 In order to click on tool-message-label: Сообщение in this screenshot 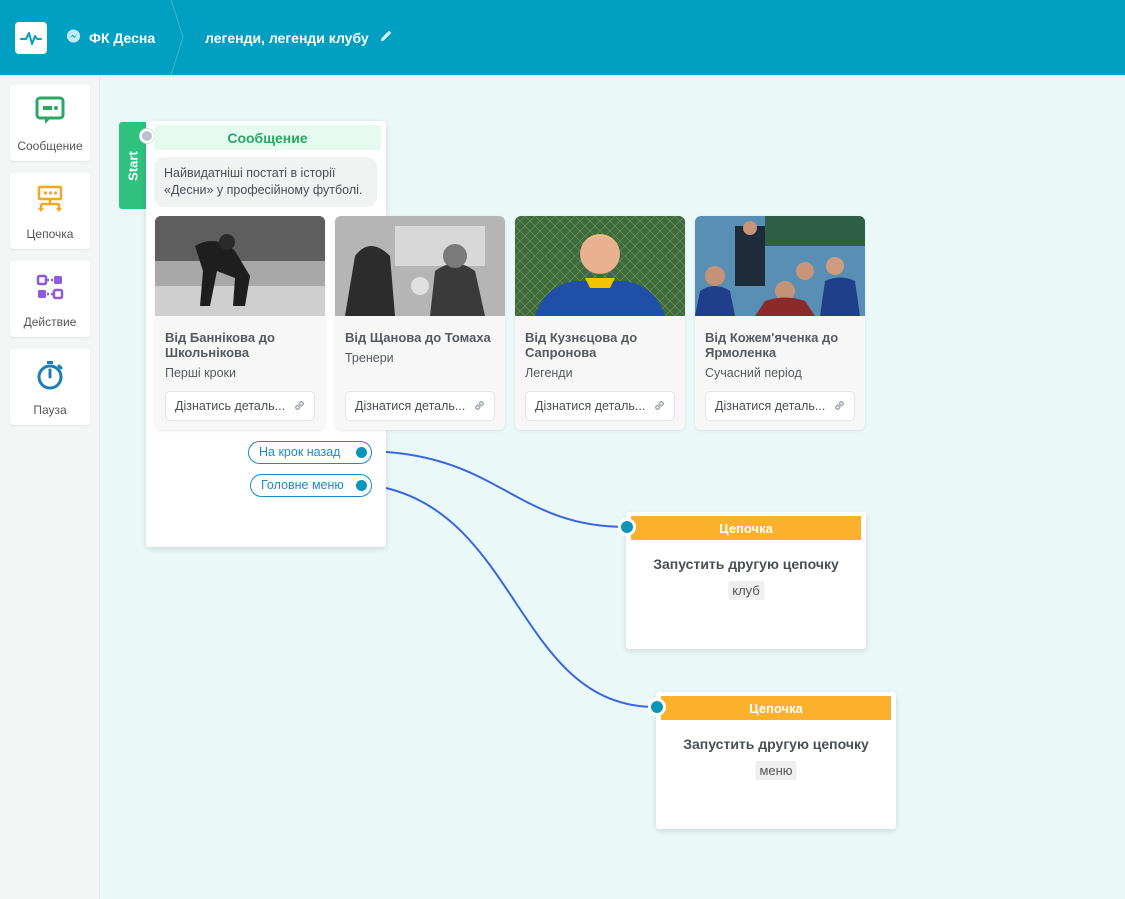, I will do `click(50, 146)`.